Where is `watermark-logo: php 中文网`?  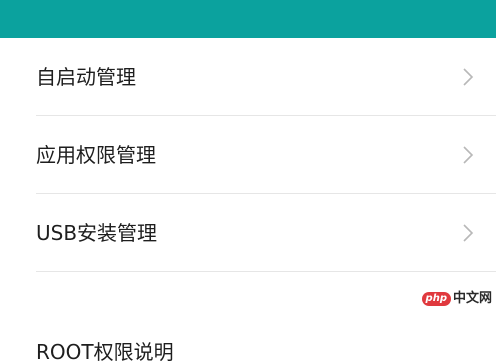
watermark-logo: php 中文网 is located at coordinates (456, 299).